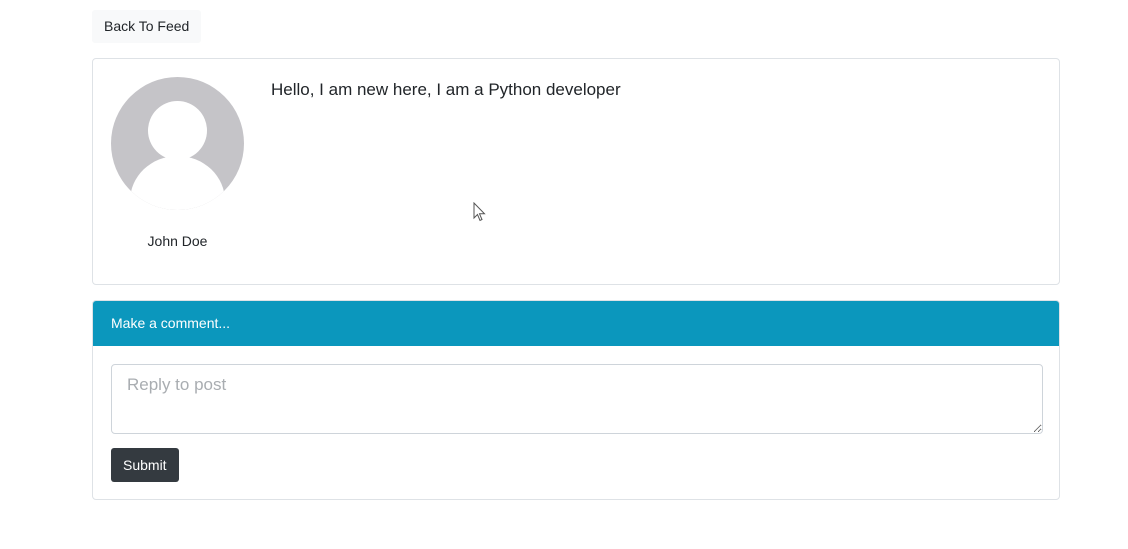 This screenshot has height=549, width=1128. I want to click on submit-button: Submit, so click(145, 465).